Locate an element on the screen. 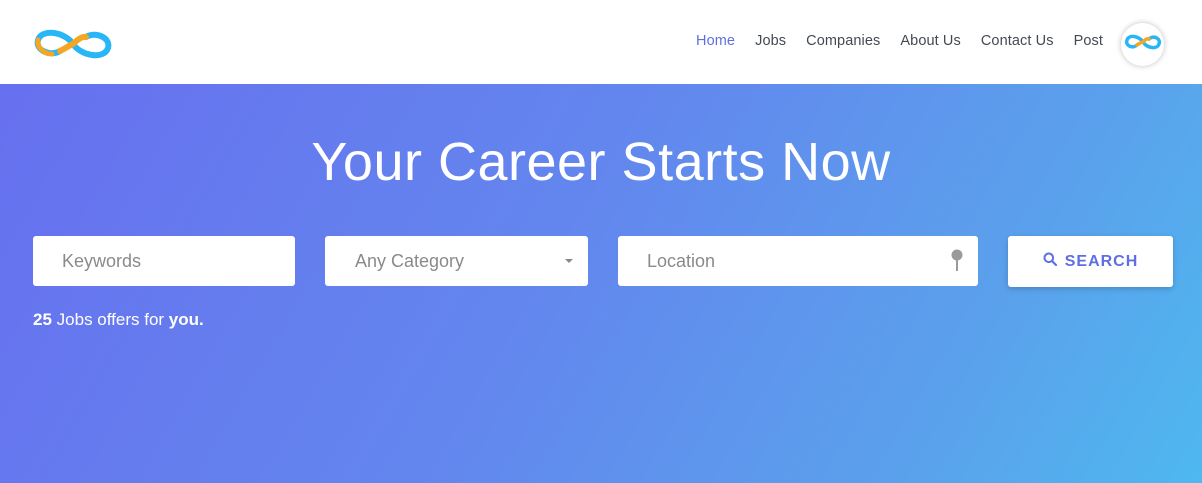  search-button: SEARCH is located at coordinates (1090, 261).